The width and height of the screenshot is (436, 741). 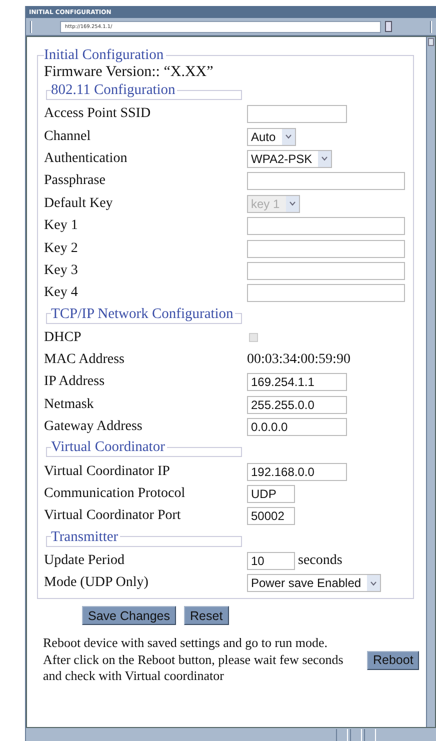 What do you see at coordinates (61, 226) in the screenshot?
I see `field-label: Key 1` at bounding box center [61, 226].